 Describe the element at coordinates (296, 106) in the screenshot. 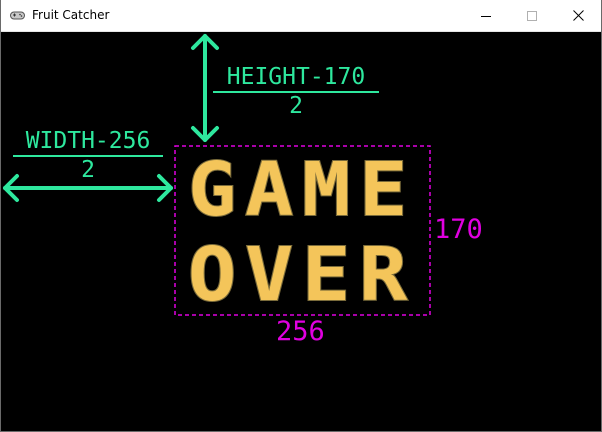

I see `height-offset-denominator: 2` at that location.